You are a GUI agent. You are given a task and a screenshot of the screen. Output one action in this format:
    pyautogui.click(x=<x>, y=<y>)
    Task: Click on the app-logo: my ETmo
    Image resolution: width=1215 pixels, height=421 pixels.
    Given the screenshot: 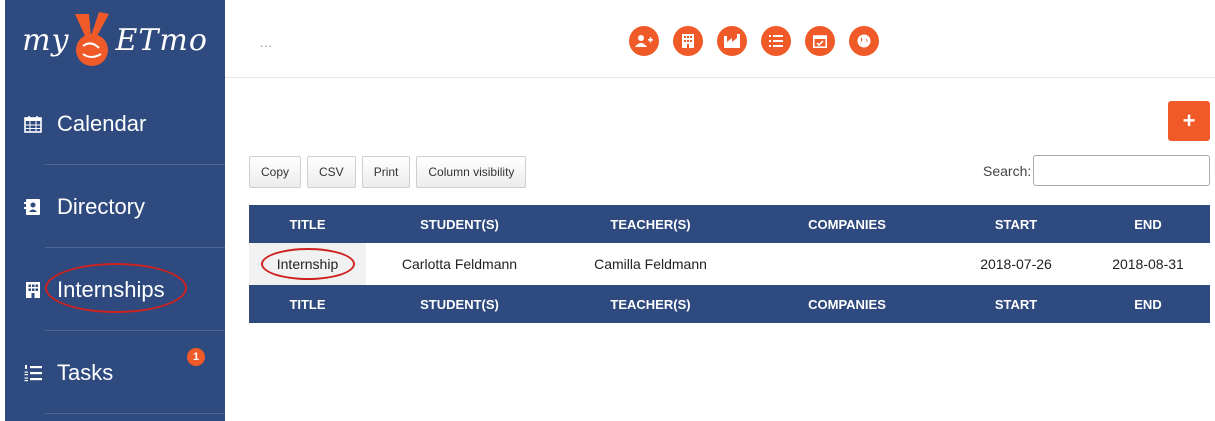 What is the action you would take?
    pyautogui.click(x=115, y=40)
    